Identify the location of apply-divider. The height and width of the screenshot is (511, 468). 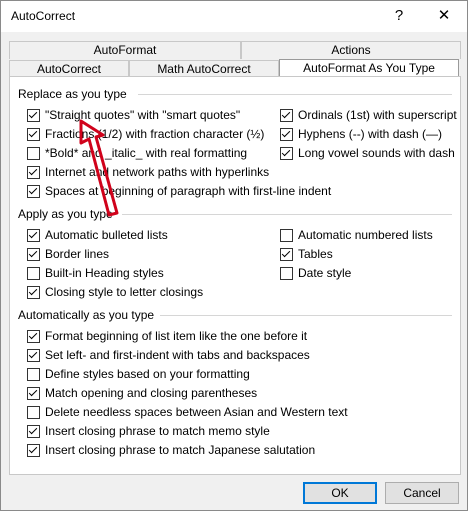
(287, 214).